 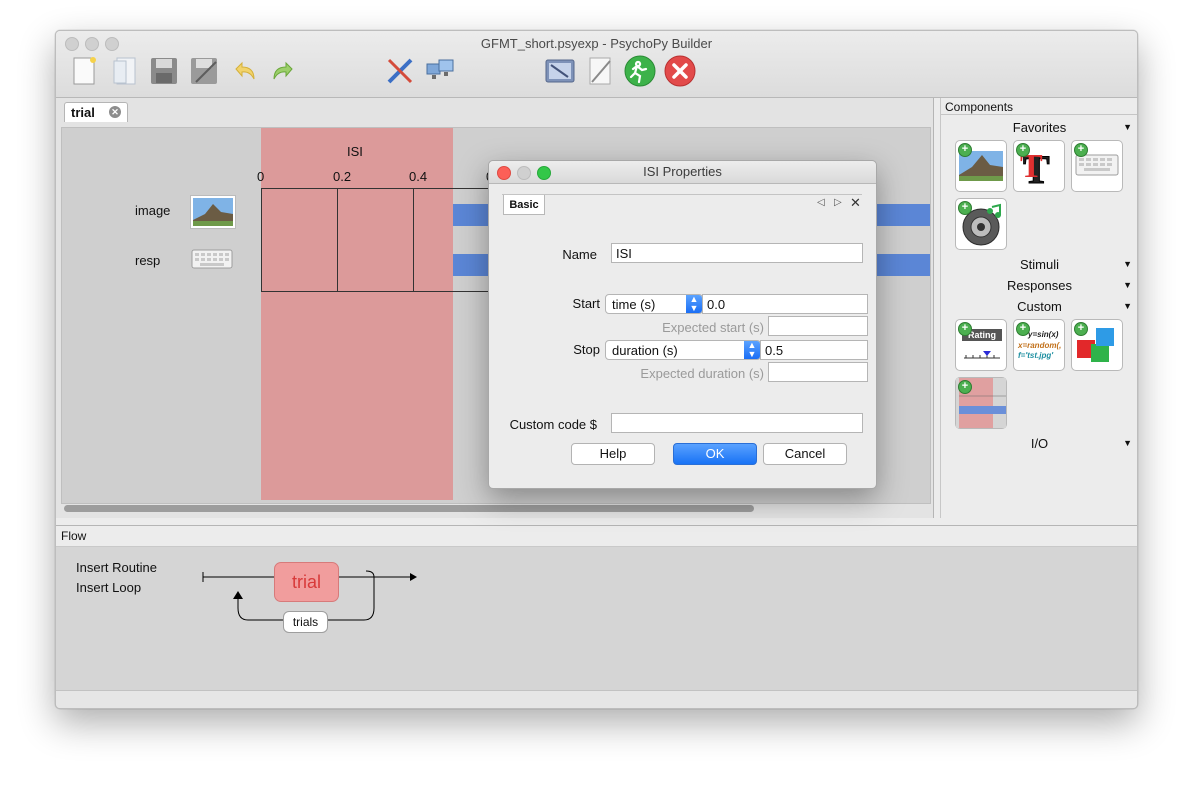 I want to click on code-line: f='tst.jpg', so click(x=1036, y=355).